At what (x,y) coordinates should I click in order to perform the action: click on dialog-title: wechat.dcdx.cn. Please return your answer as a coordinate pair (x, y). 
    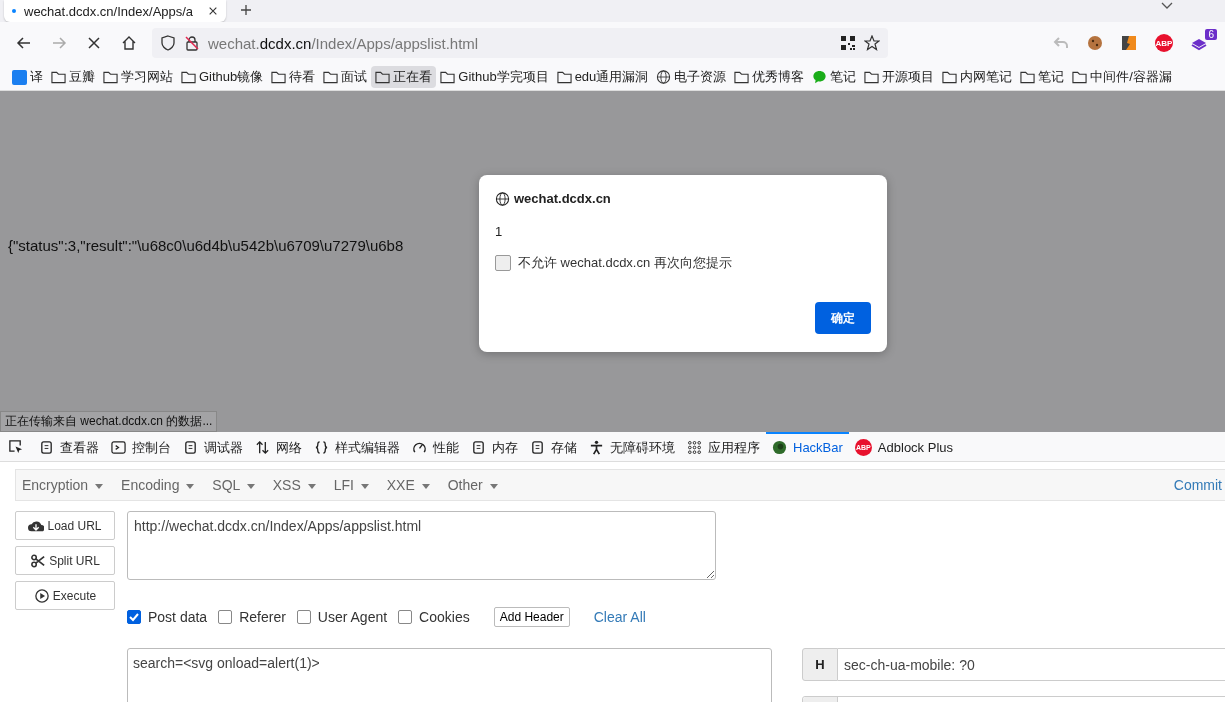
    Looking at the image, I should click on (562, 198).